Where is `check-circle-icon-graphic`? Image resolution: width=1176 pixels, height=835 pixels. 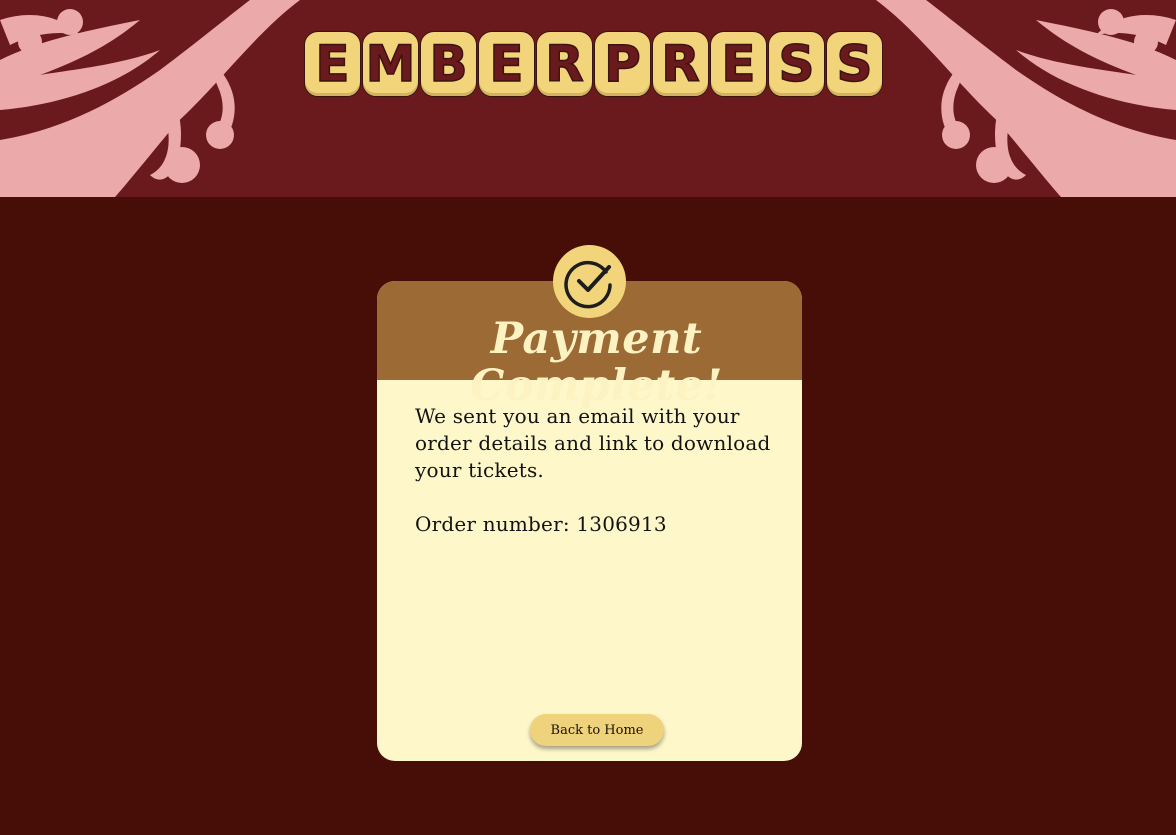 check-circle-icon-graphic is located at coordinates (587, 284).